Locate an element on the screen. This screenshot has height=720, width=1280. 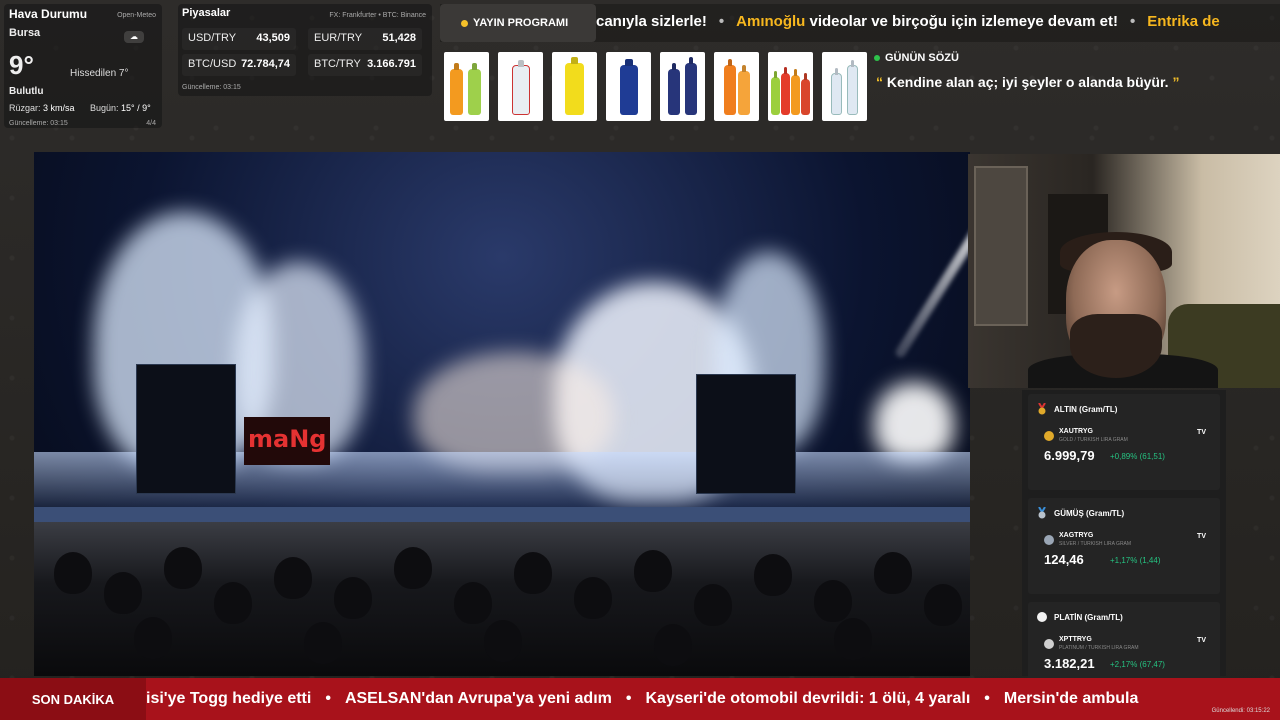
metal-title: ALTIN (Gram/TL) is located at coordinates (1086, 409).